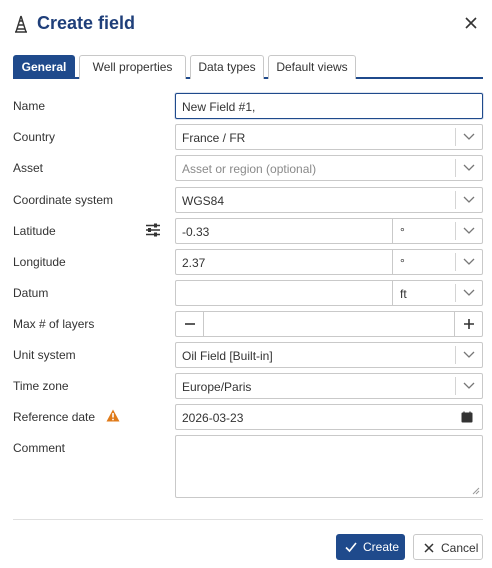  Describe the element at coordinates (460, 548) in the screenshot. I see `cancel-button-label: Cancel` at that location.